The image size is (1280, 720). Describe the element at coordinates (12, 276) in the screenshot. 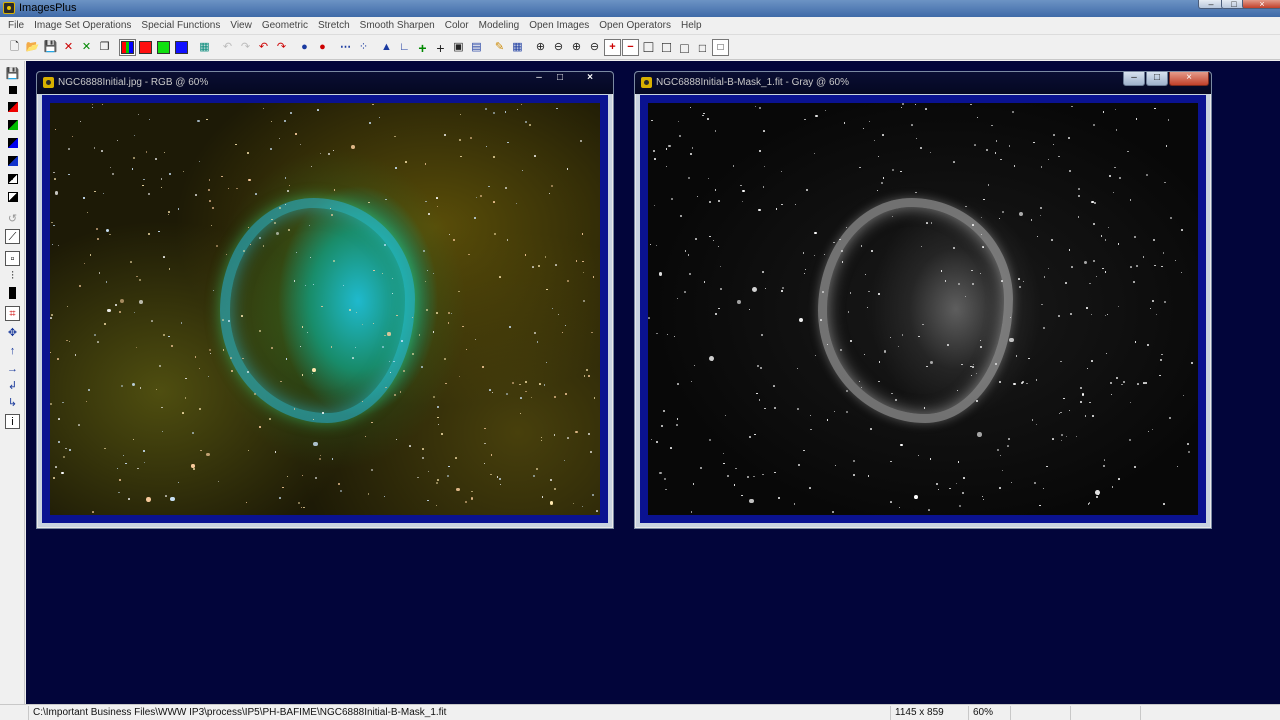

I see `levels-icon: ⫶` at that location.